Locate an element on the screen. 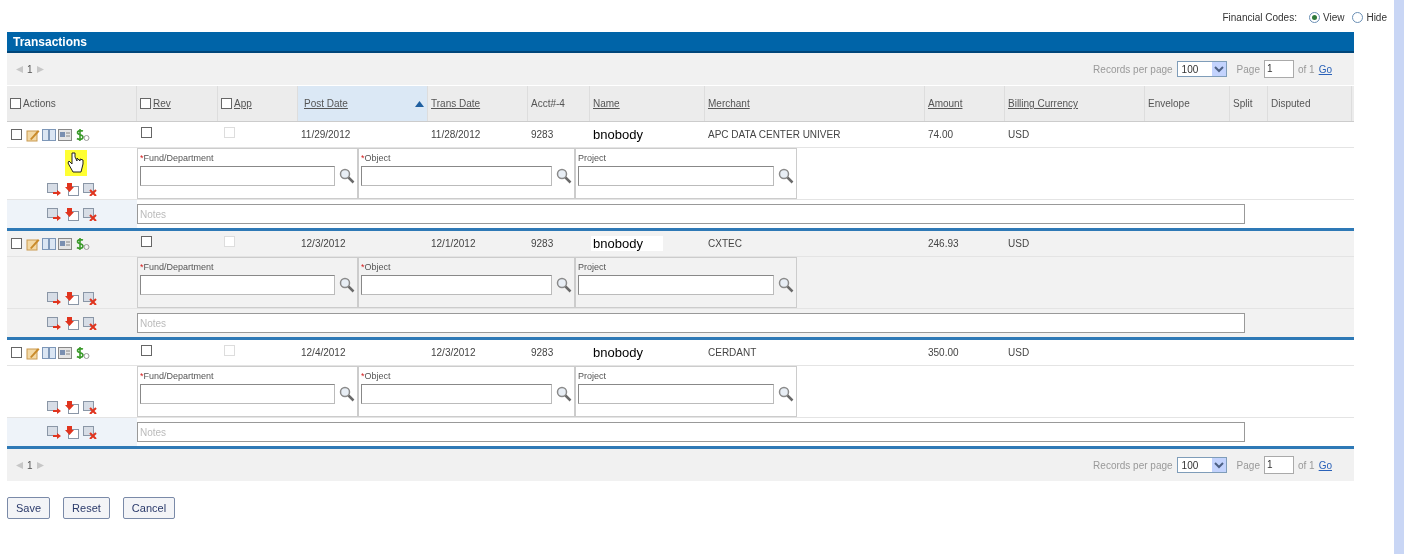  column-header-link: App is located at coordinates (243, 103).